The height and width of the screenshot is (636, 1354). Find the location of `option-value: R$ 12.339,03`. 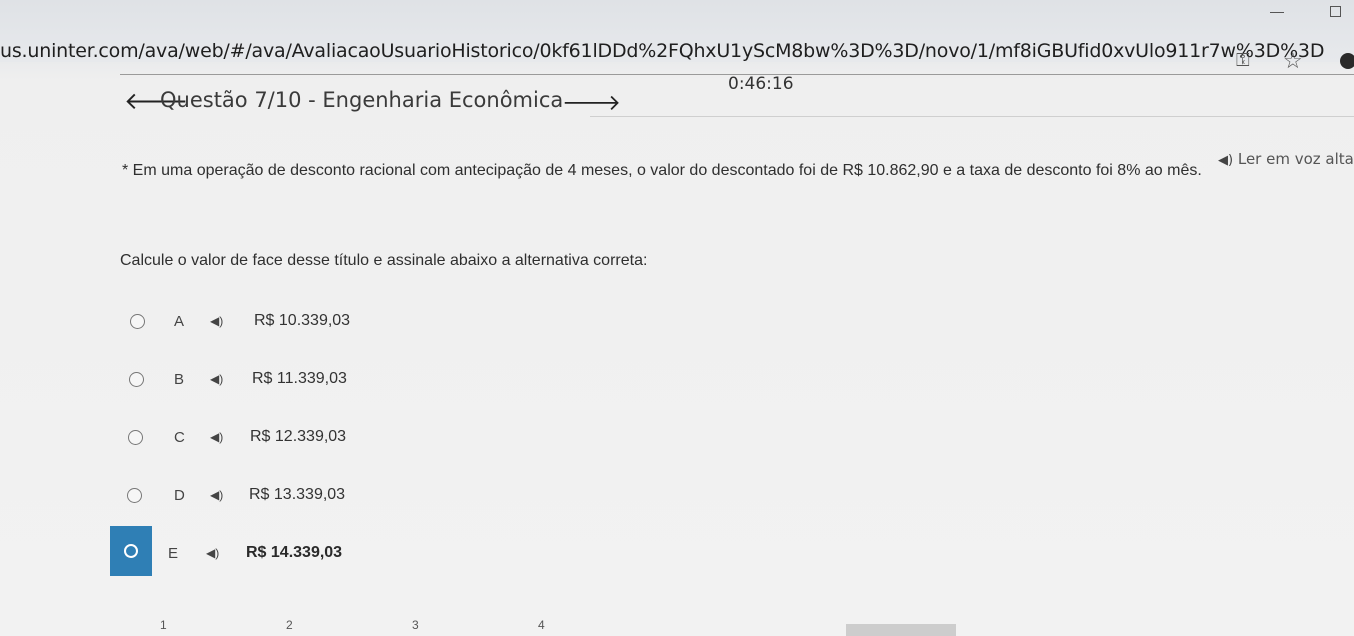

option-value: R$ 12.339,03 is located at coordinates (298, 436).